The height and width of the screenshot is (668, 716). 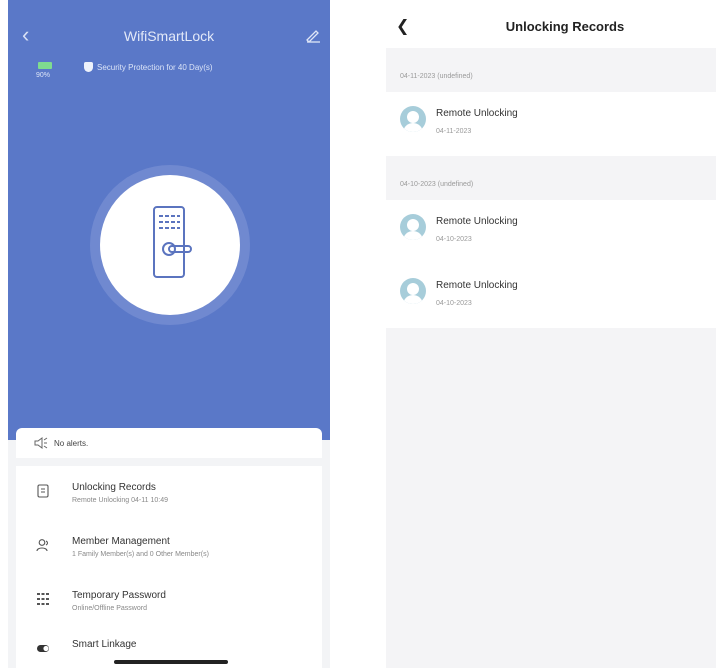 I want to click on battery-indicator: 90%, so click(x=46, y=70).